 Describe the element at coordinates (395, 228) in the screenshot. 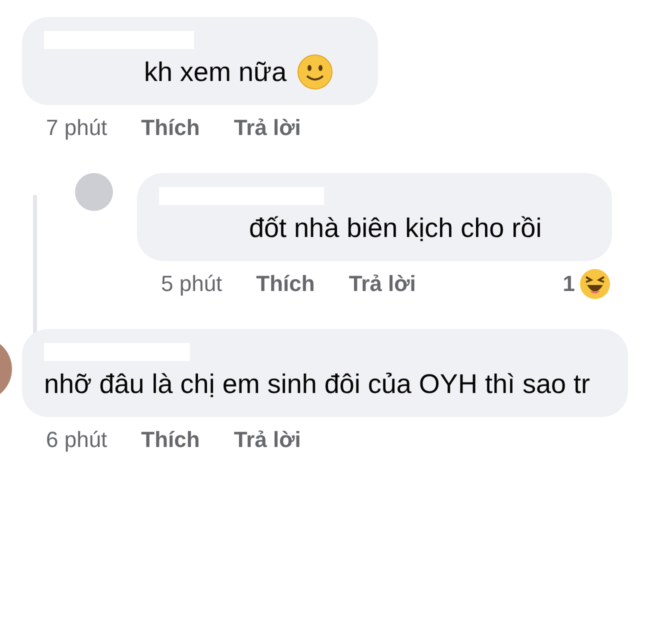

I see `comment-text: đốt nhà biên kịch cho rồi` at that location.